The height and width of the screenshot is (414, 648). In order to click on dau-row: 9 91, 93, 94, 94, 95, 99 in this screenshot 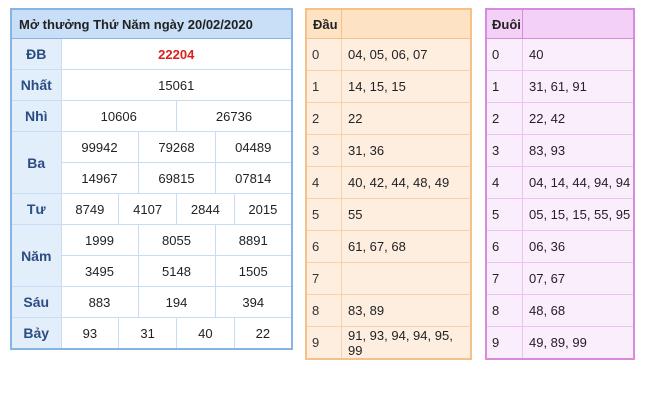, I will do `click(388, 343)`.